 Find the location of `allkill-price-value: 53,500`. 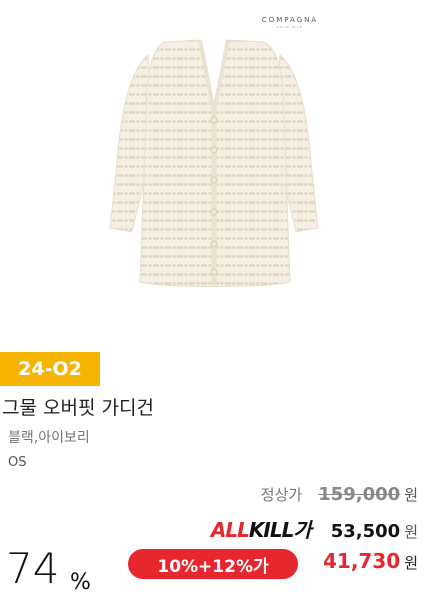

allkill-price-value: 53,500 is located at coordinates (365, 531).